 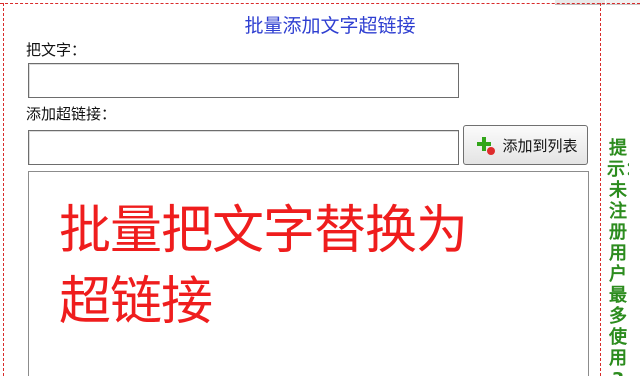 I want to click on dashed-right-border, so click(x=600, y=189).